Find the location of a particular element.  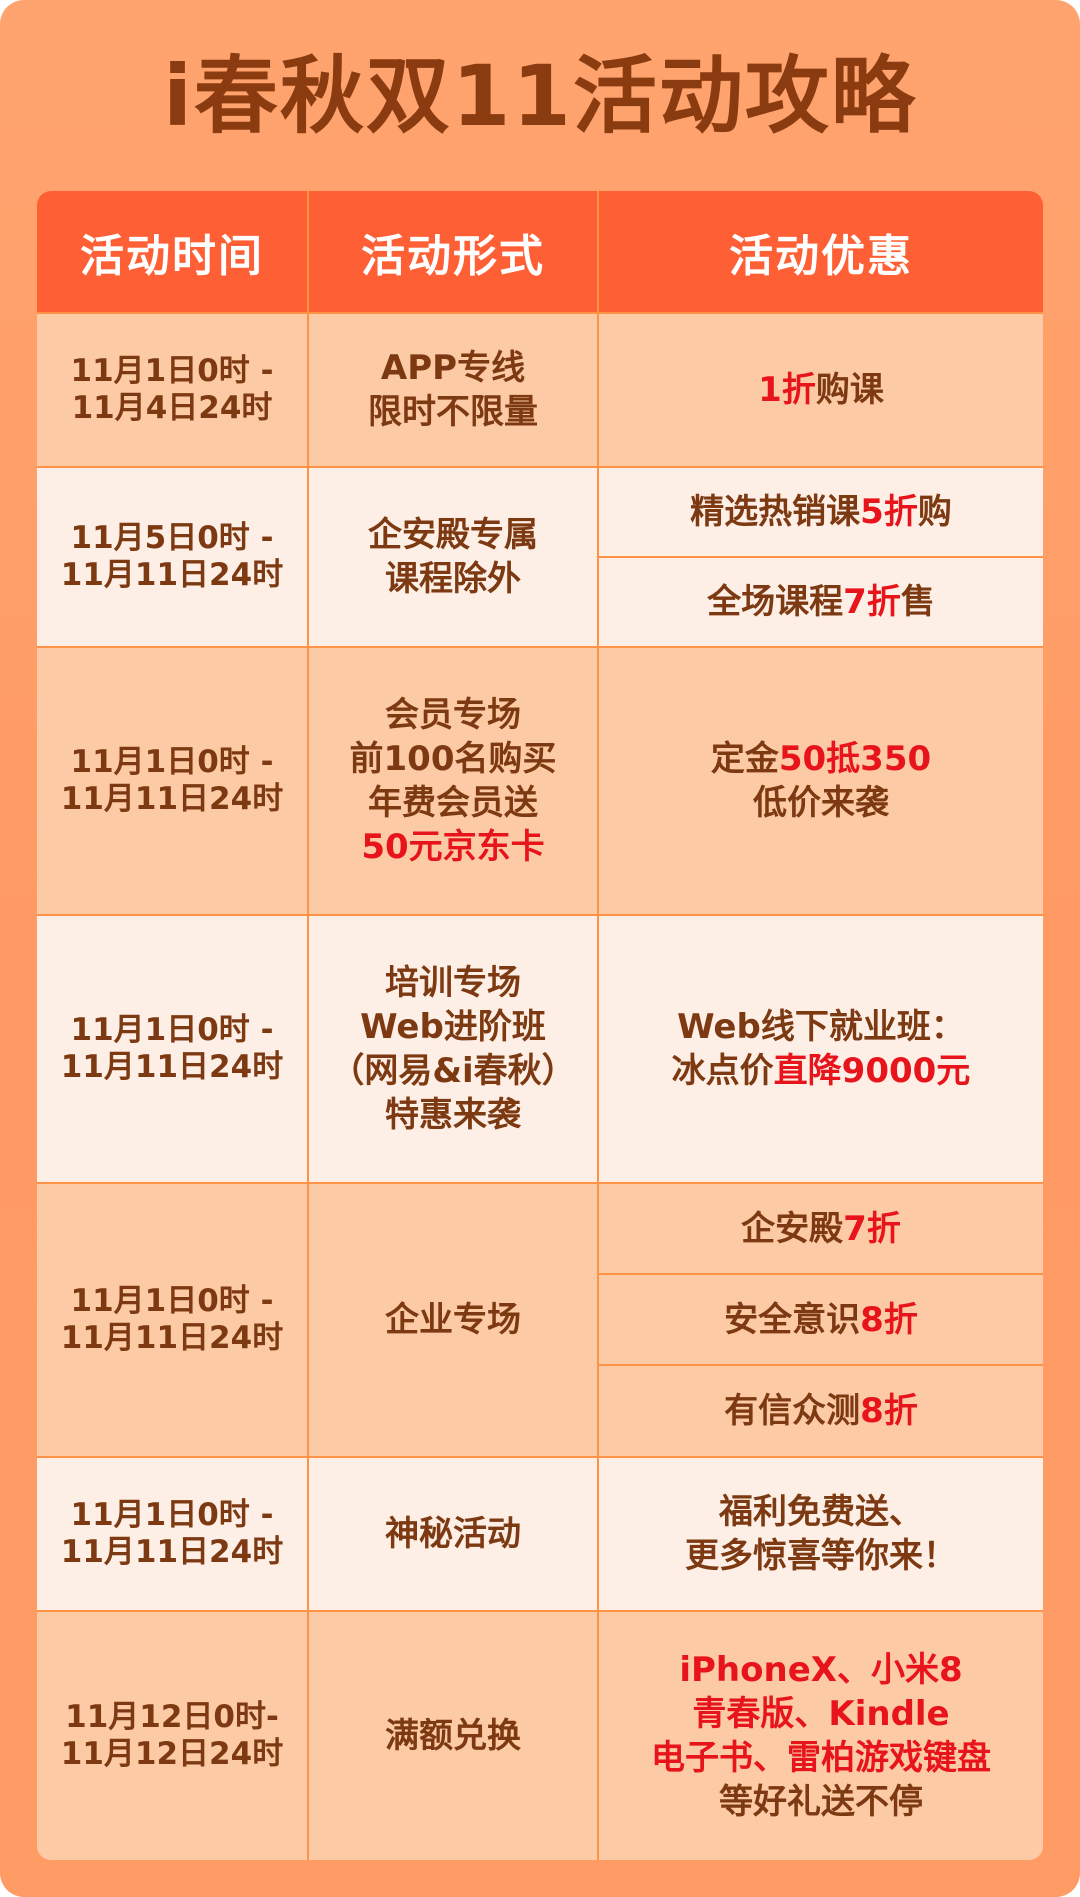

row-2-offer-2: 全场课程7折售 is located at coordinates (821, 602).